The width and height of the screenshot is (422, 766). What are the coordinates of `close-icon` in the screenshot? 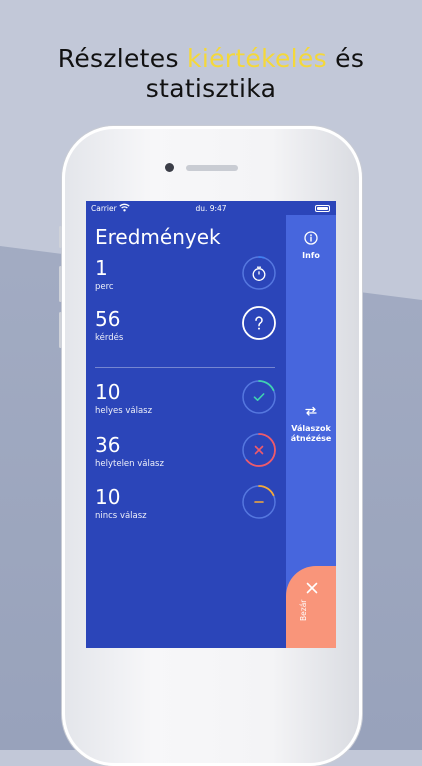 It's located at (312, 588).